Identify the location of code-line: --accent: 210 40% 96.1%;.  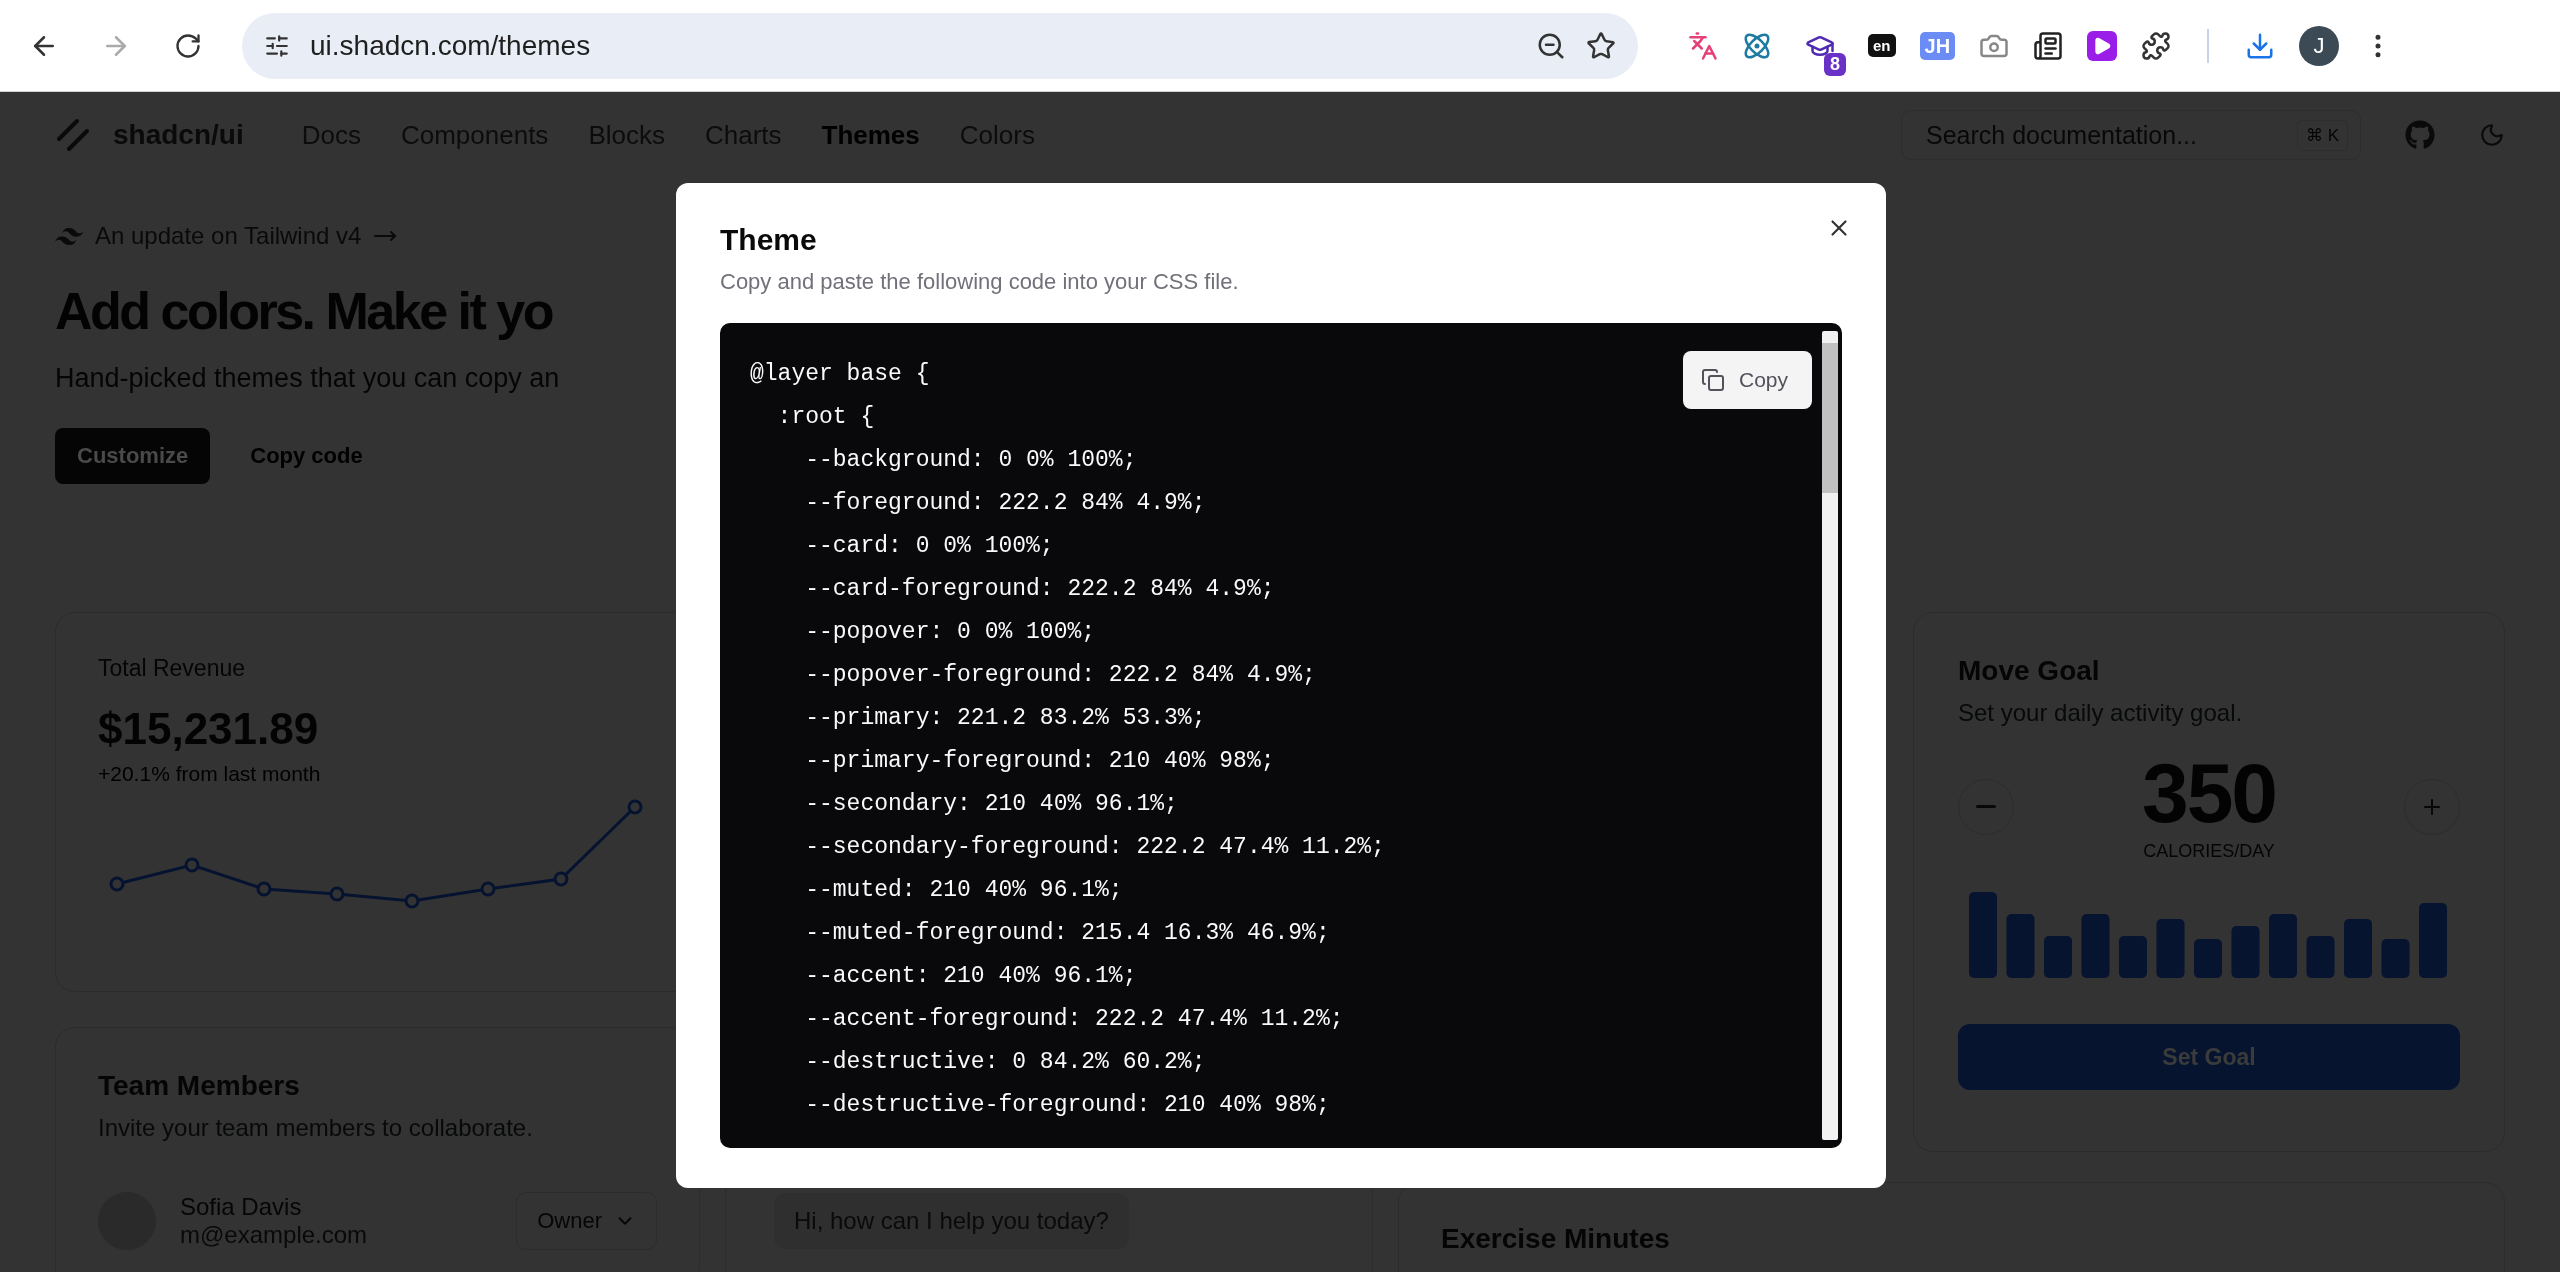
(970, 976).